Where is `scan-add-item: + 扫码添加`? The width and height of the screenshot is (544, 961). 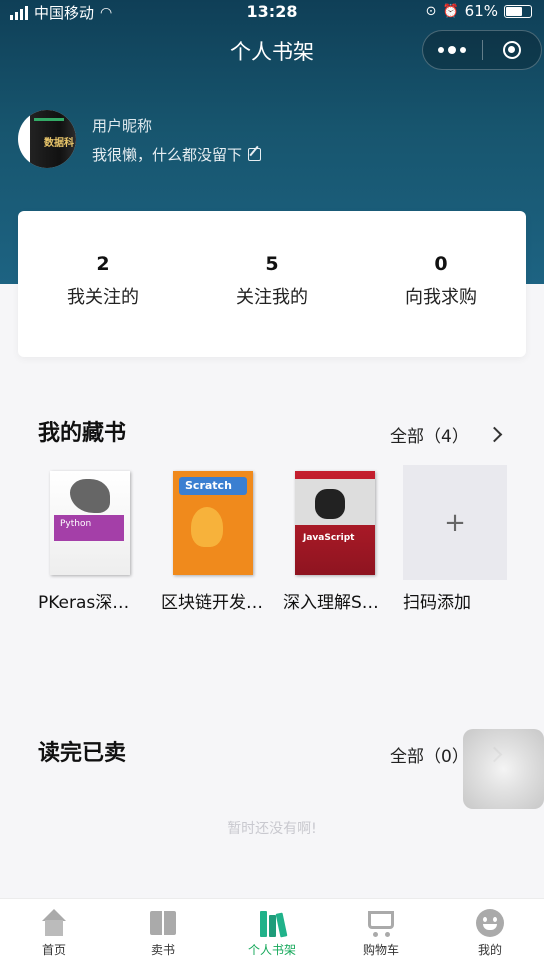
scan-add-item: + 扫码添加 is located at coordinates (455, 539).